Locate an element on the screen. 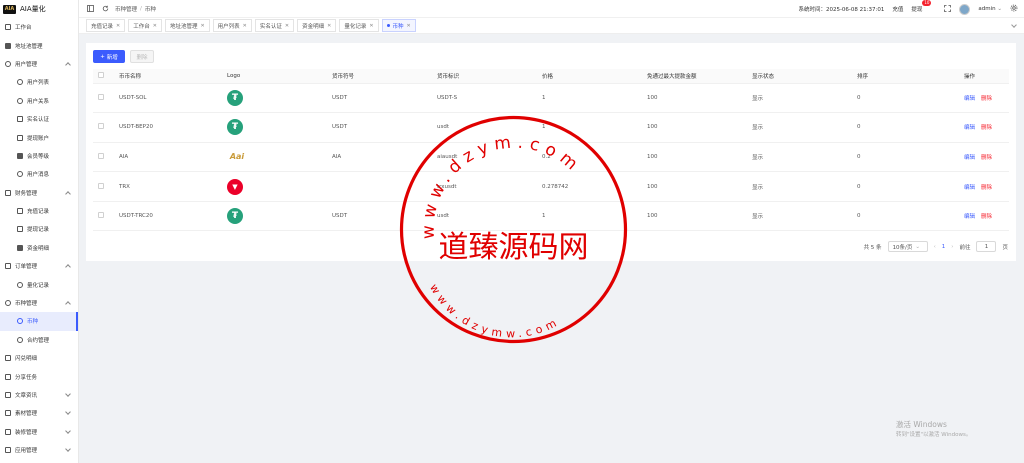 The height and width of the screenshot is (463, 1024). folder-icon is located at coordinates (20, 229).